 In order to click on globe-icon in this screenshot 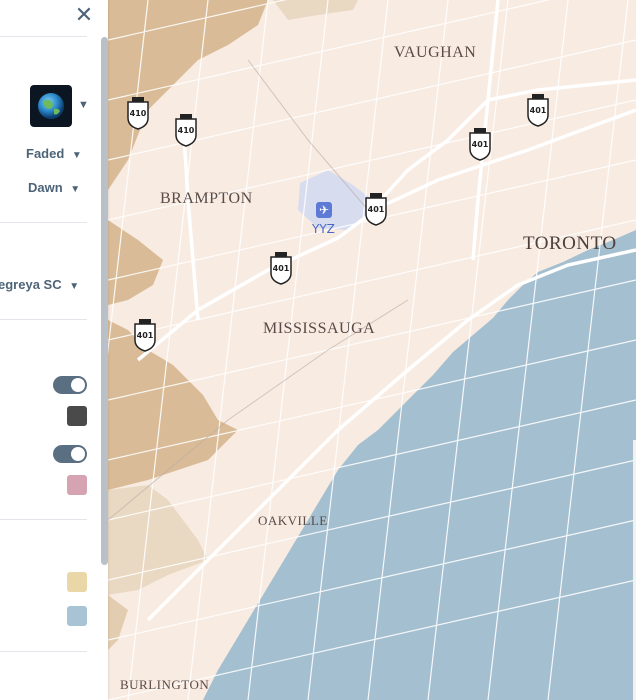, I will do `click(51, 106)`.